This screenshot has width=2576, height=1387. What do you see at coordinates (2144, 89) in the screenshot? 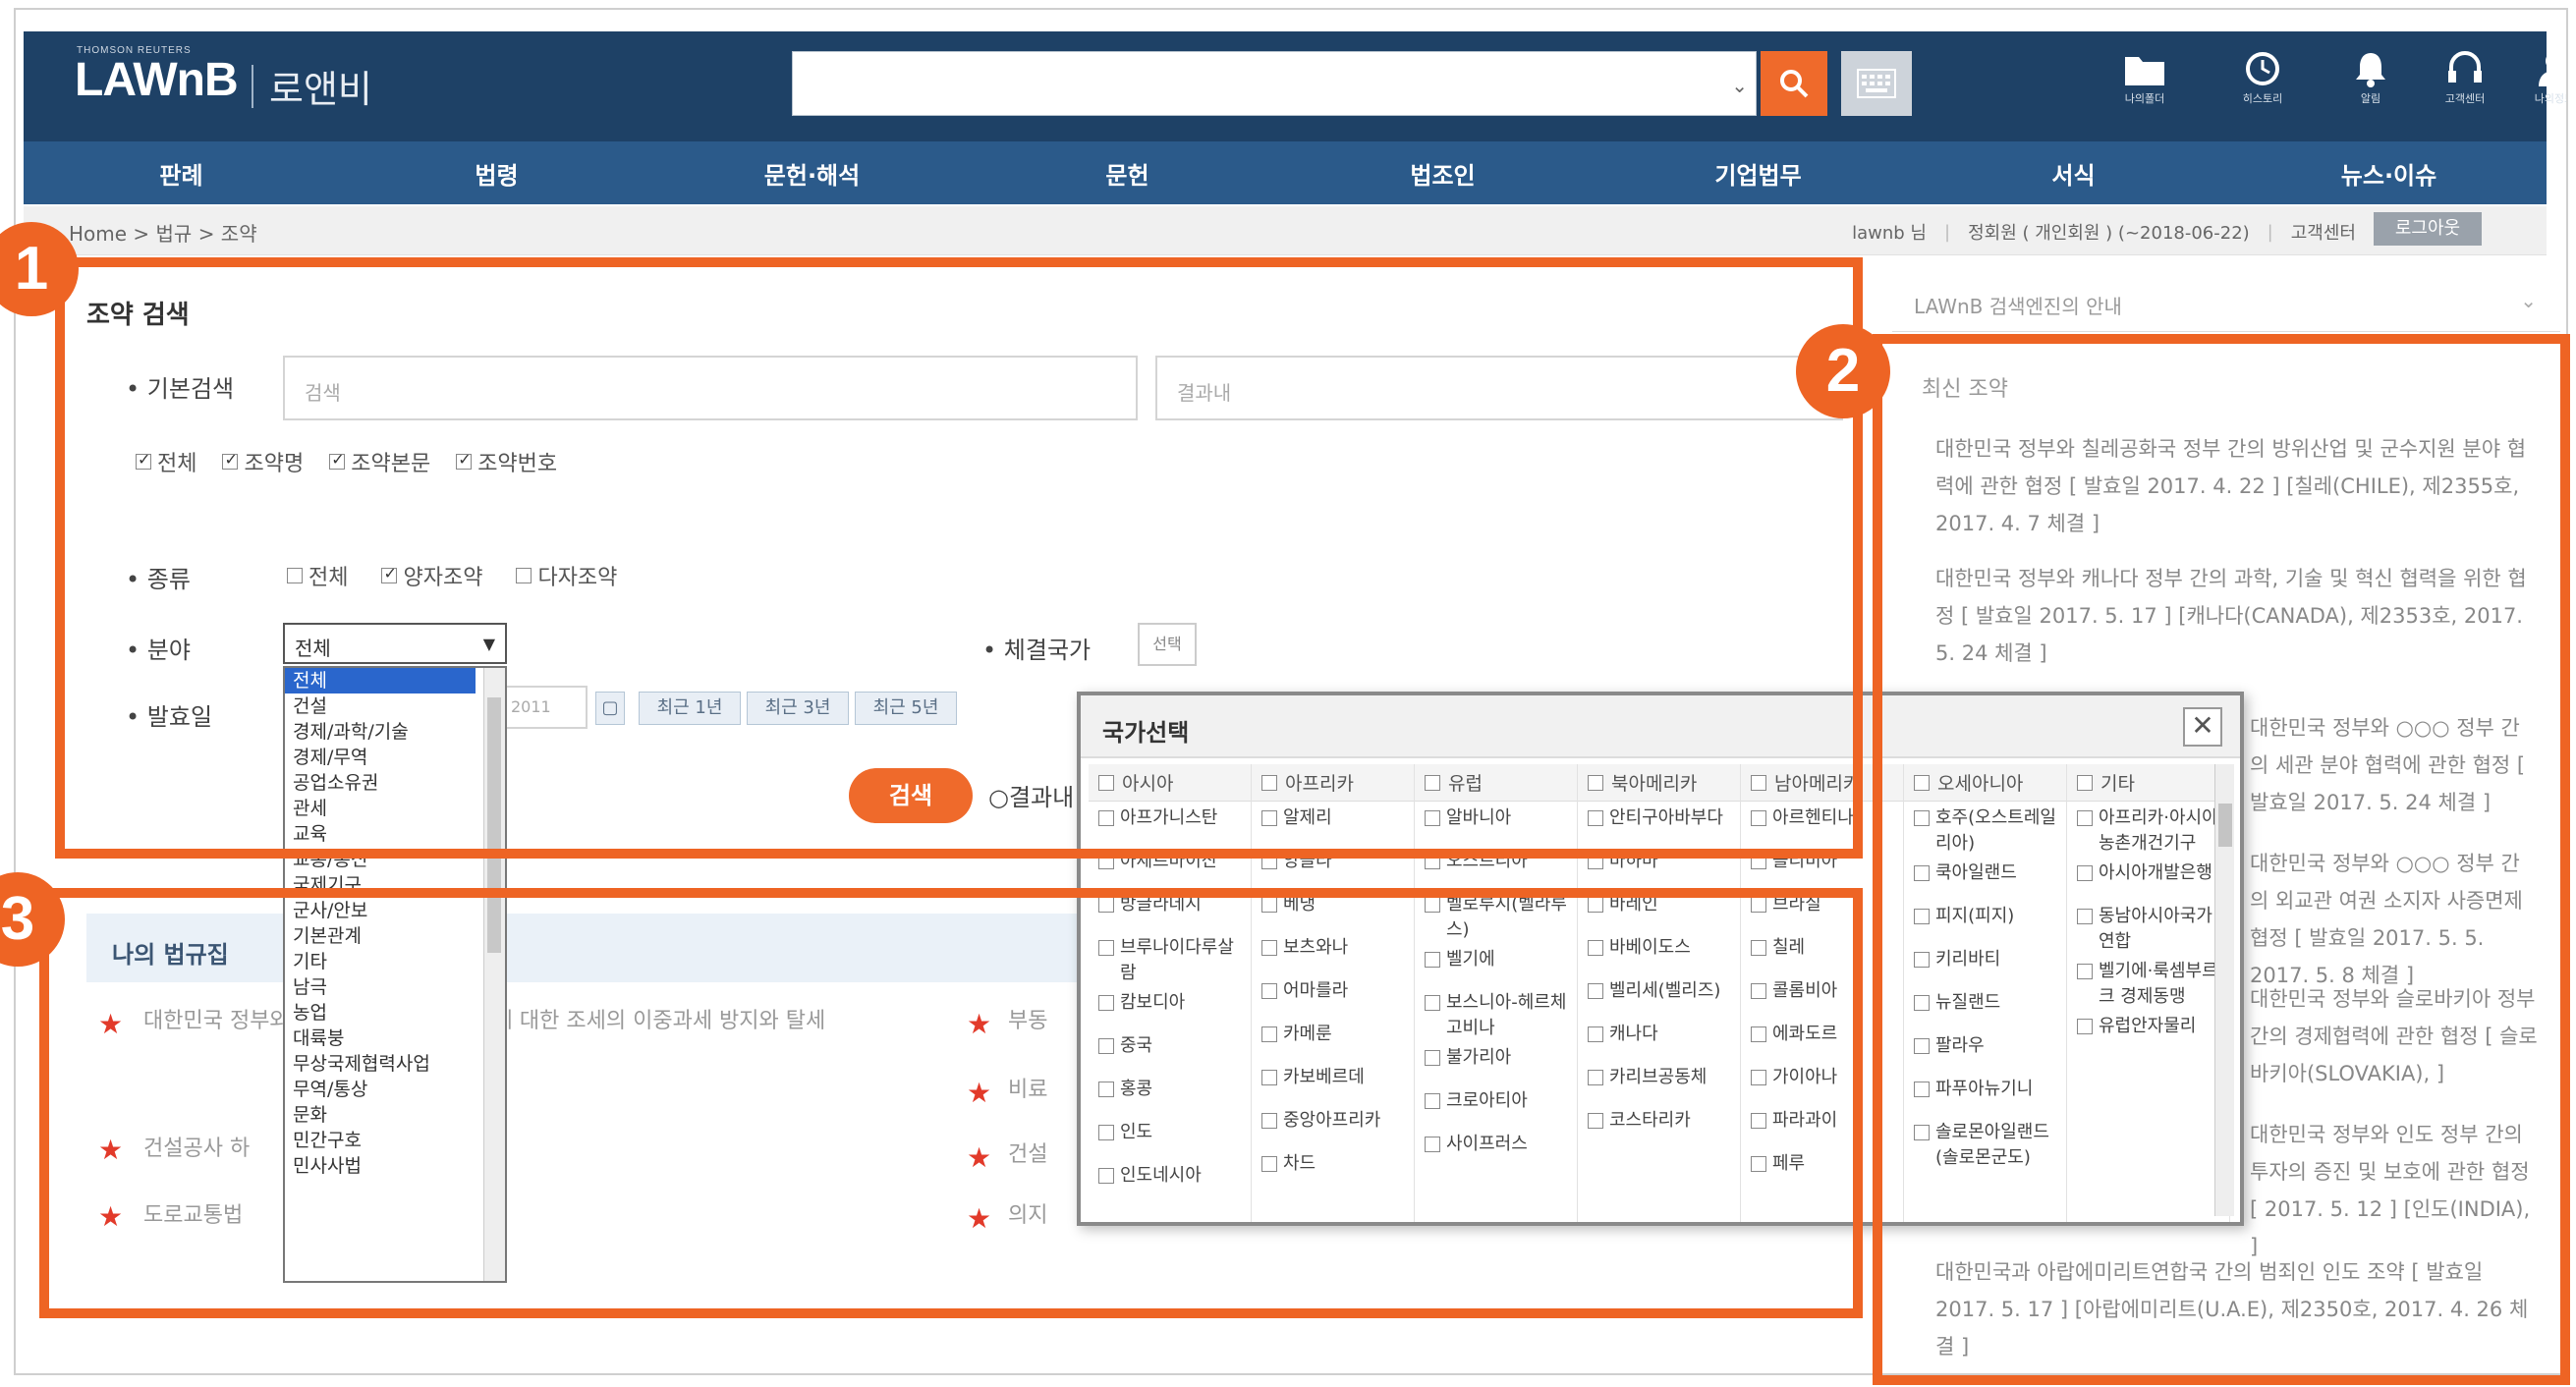
I see `folder-button: 나의폴더` at bounding box center [2144, 89].